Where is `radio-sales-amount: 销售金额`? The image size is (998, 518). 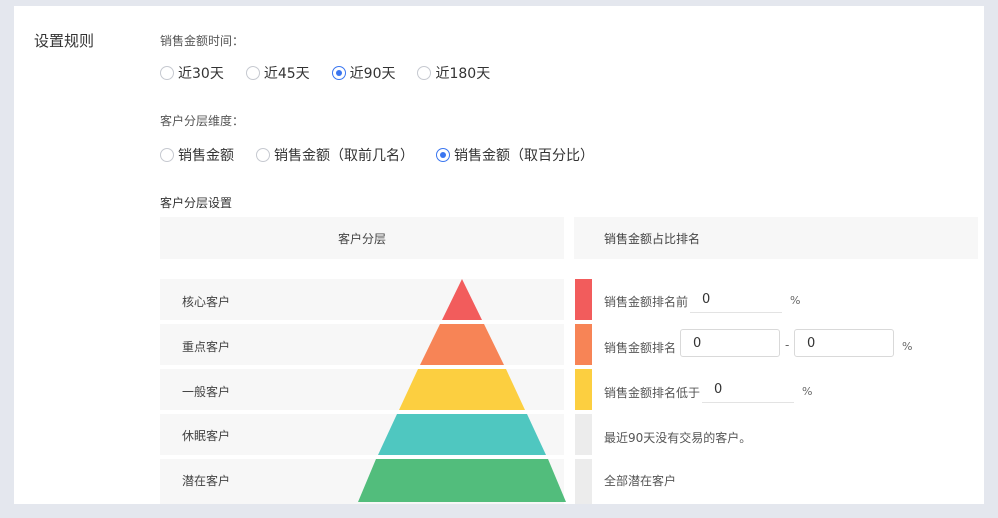
radio-sales-amount: 销售金额 is located at coordinates (197, 155).